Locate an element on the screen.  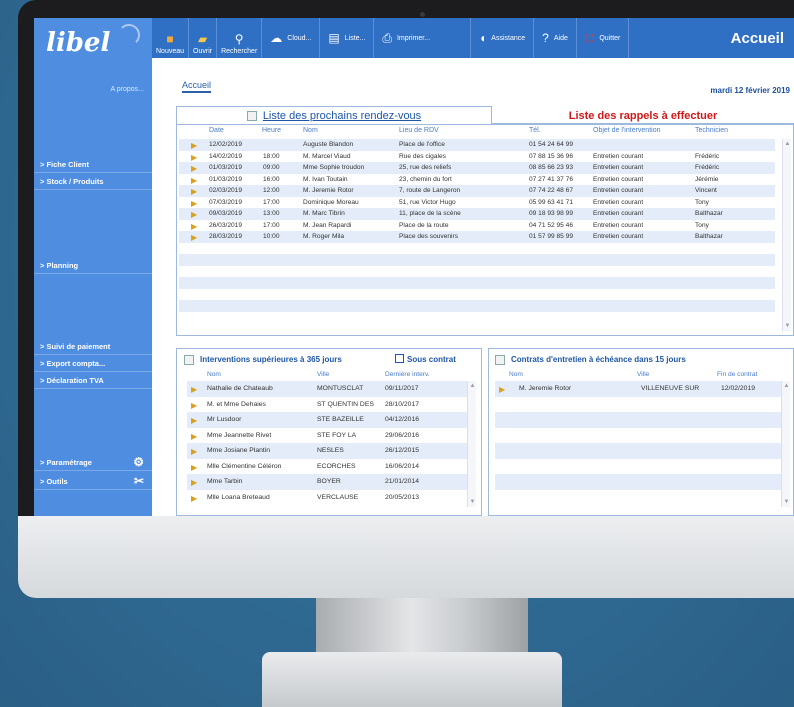
rdv-scrollbar: ▲ ▼ is located at coordinates (786, 235).